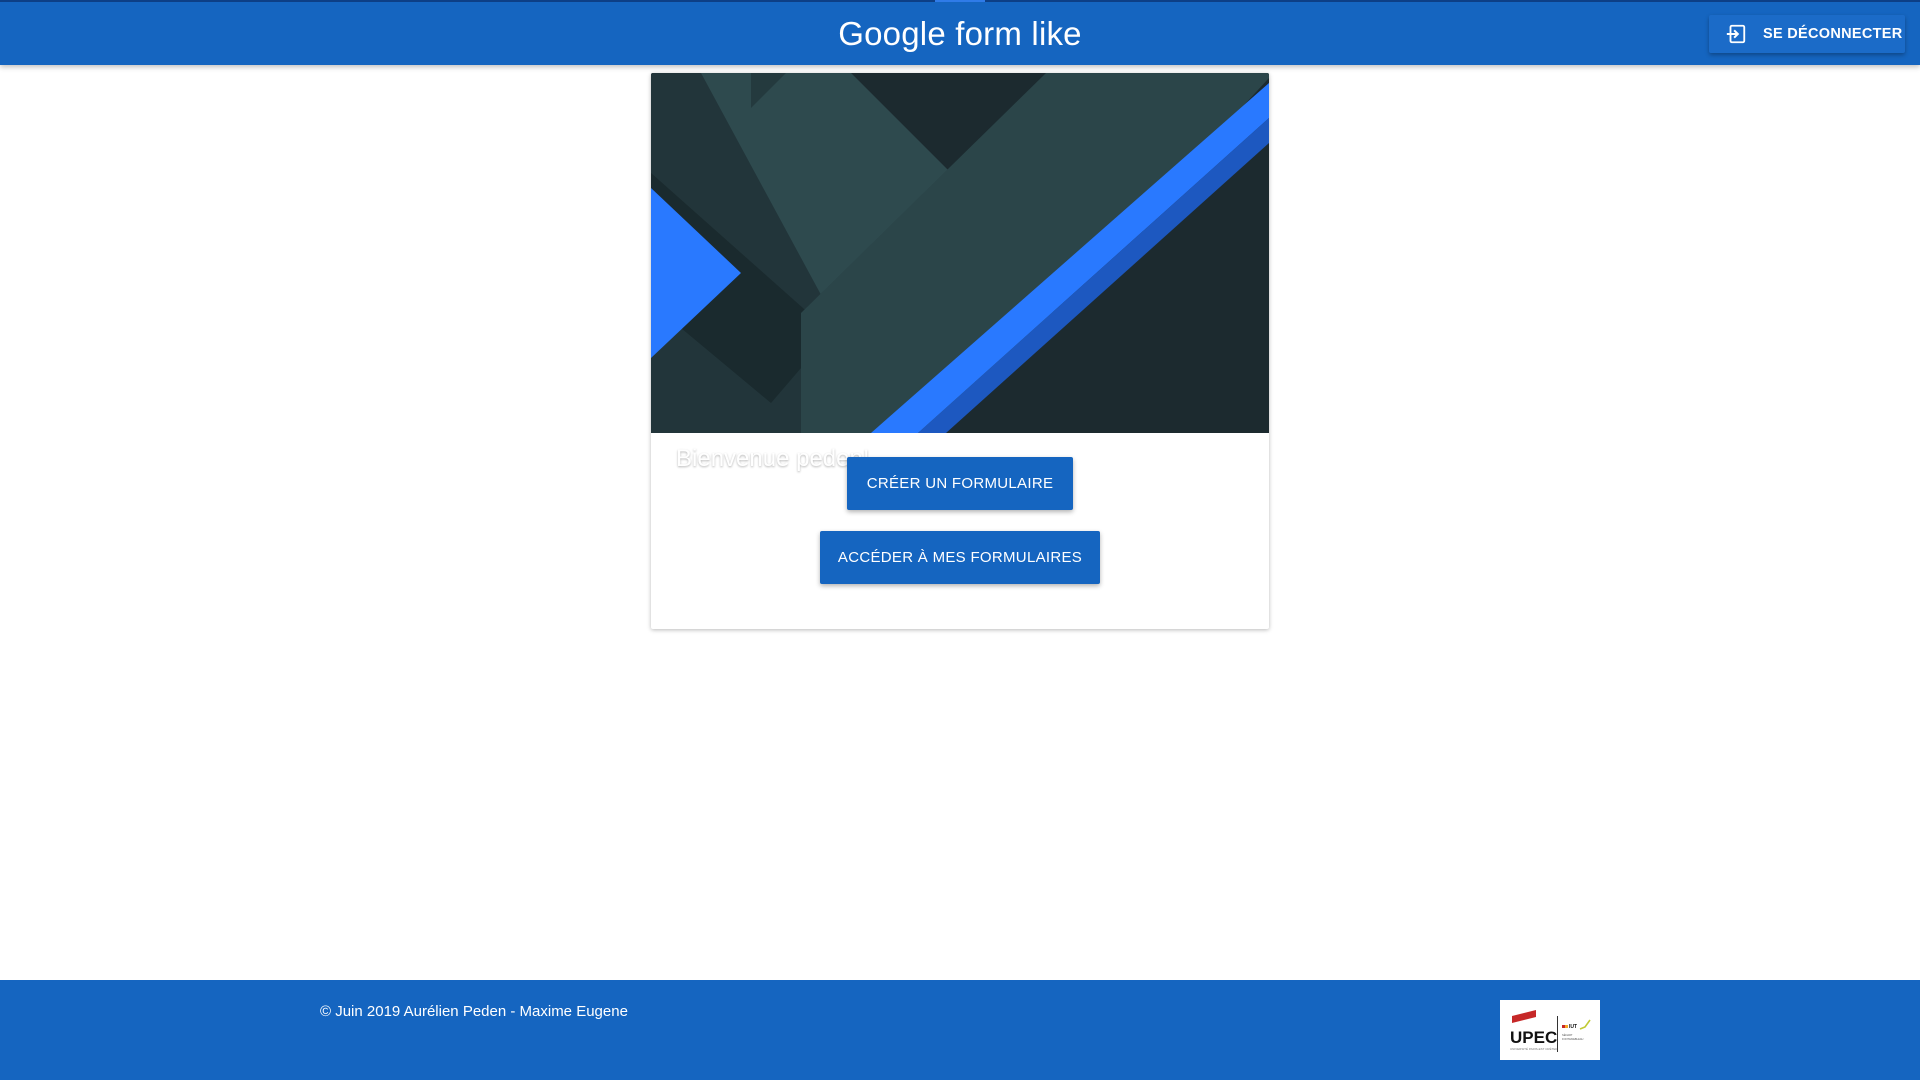 Image resolution: width=1920 pixels, height=1080 pixels. What do you see at coordinates (1573, 1039) in the screenshot?
I see `svg-text: FONTAINEBLEAU` at bounding box center [1573, 1039].